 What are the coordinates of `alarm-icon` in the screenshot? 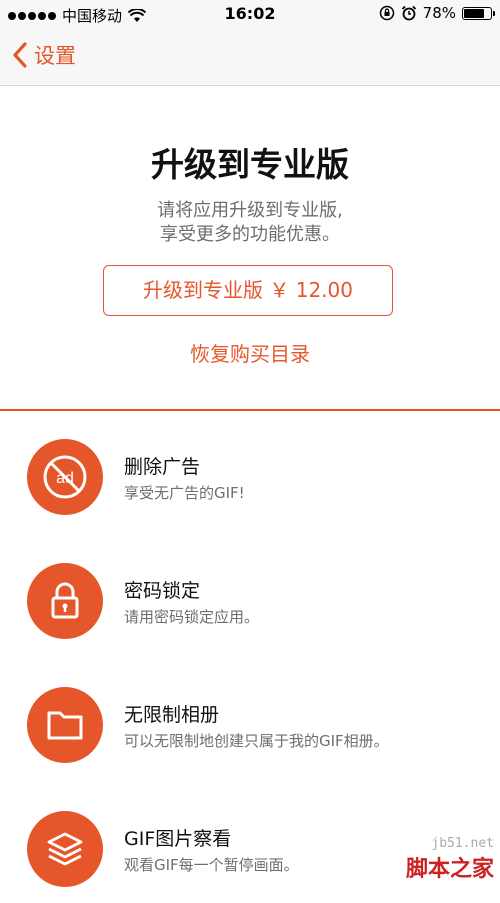 It's located at (408, 13).